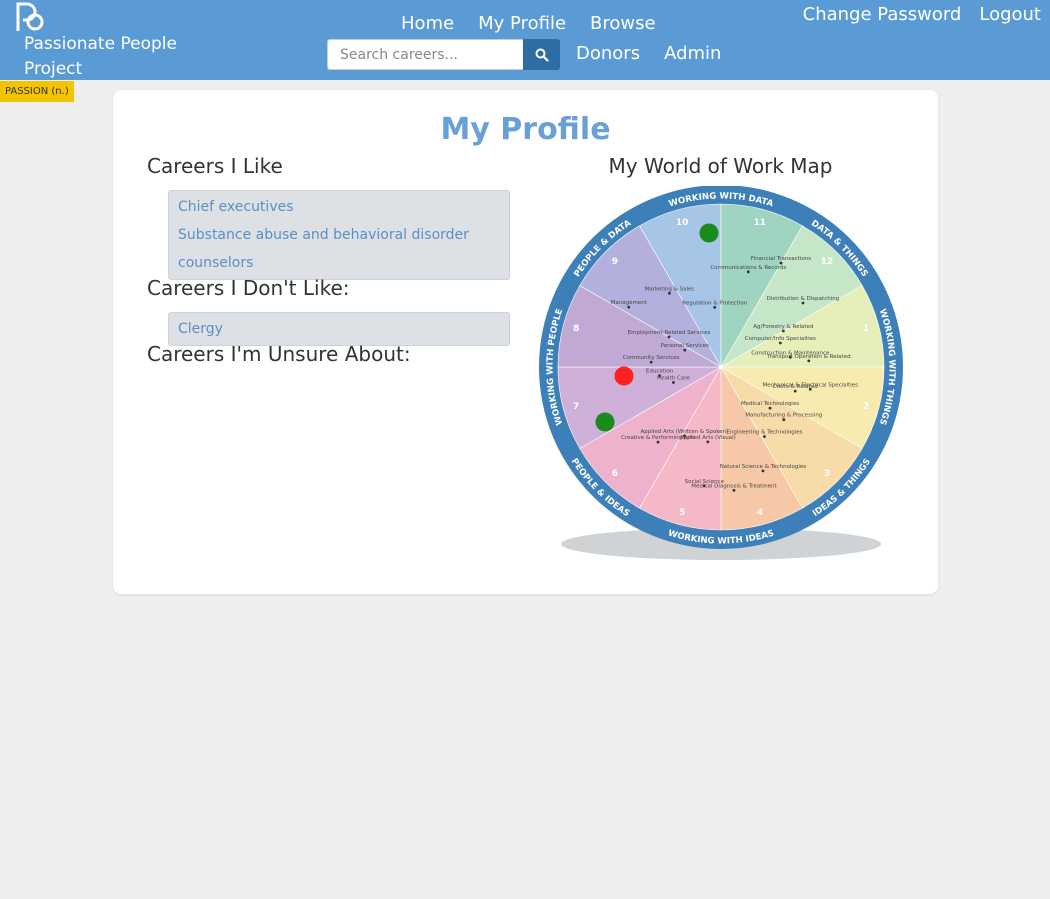 This screenshot has height=899, width=1050. What do you see at coordinates (1010, 15) in the screenshot?
I see `logout-link: Logout` at bounding box center [1010, 15].